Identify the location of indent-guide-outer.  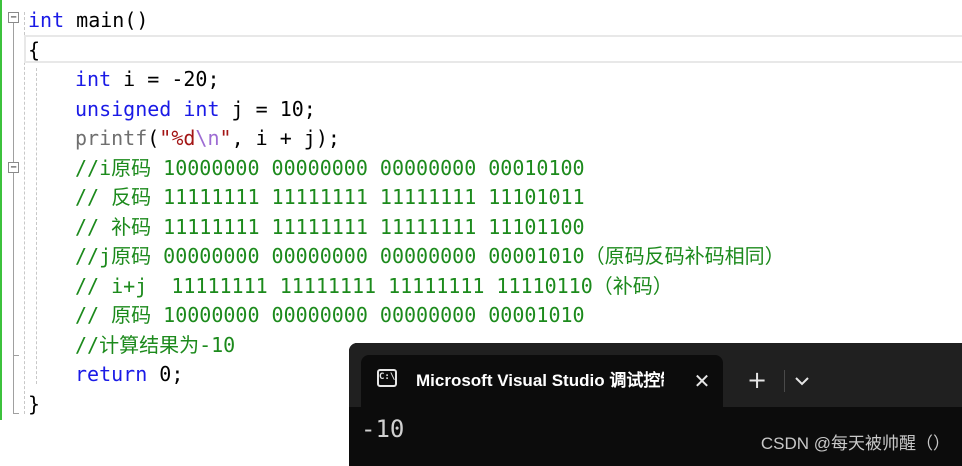
(24, 213).